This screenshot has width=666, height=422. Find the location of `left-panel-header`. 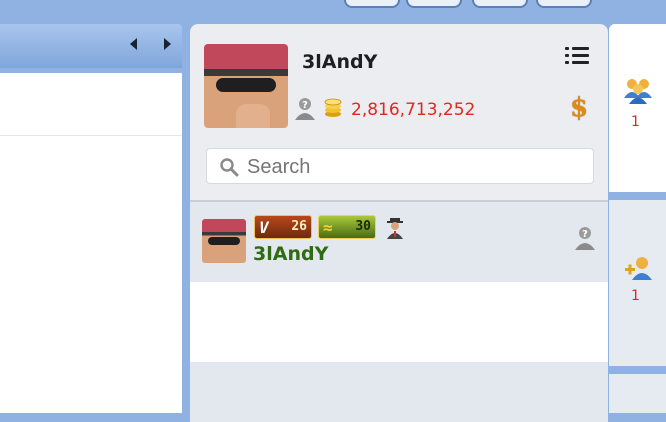

left-panel-header is located at coordinates (91, 46).